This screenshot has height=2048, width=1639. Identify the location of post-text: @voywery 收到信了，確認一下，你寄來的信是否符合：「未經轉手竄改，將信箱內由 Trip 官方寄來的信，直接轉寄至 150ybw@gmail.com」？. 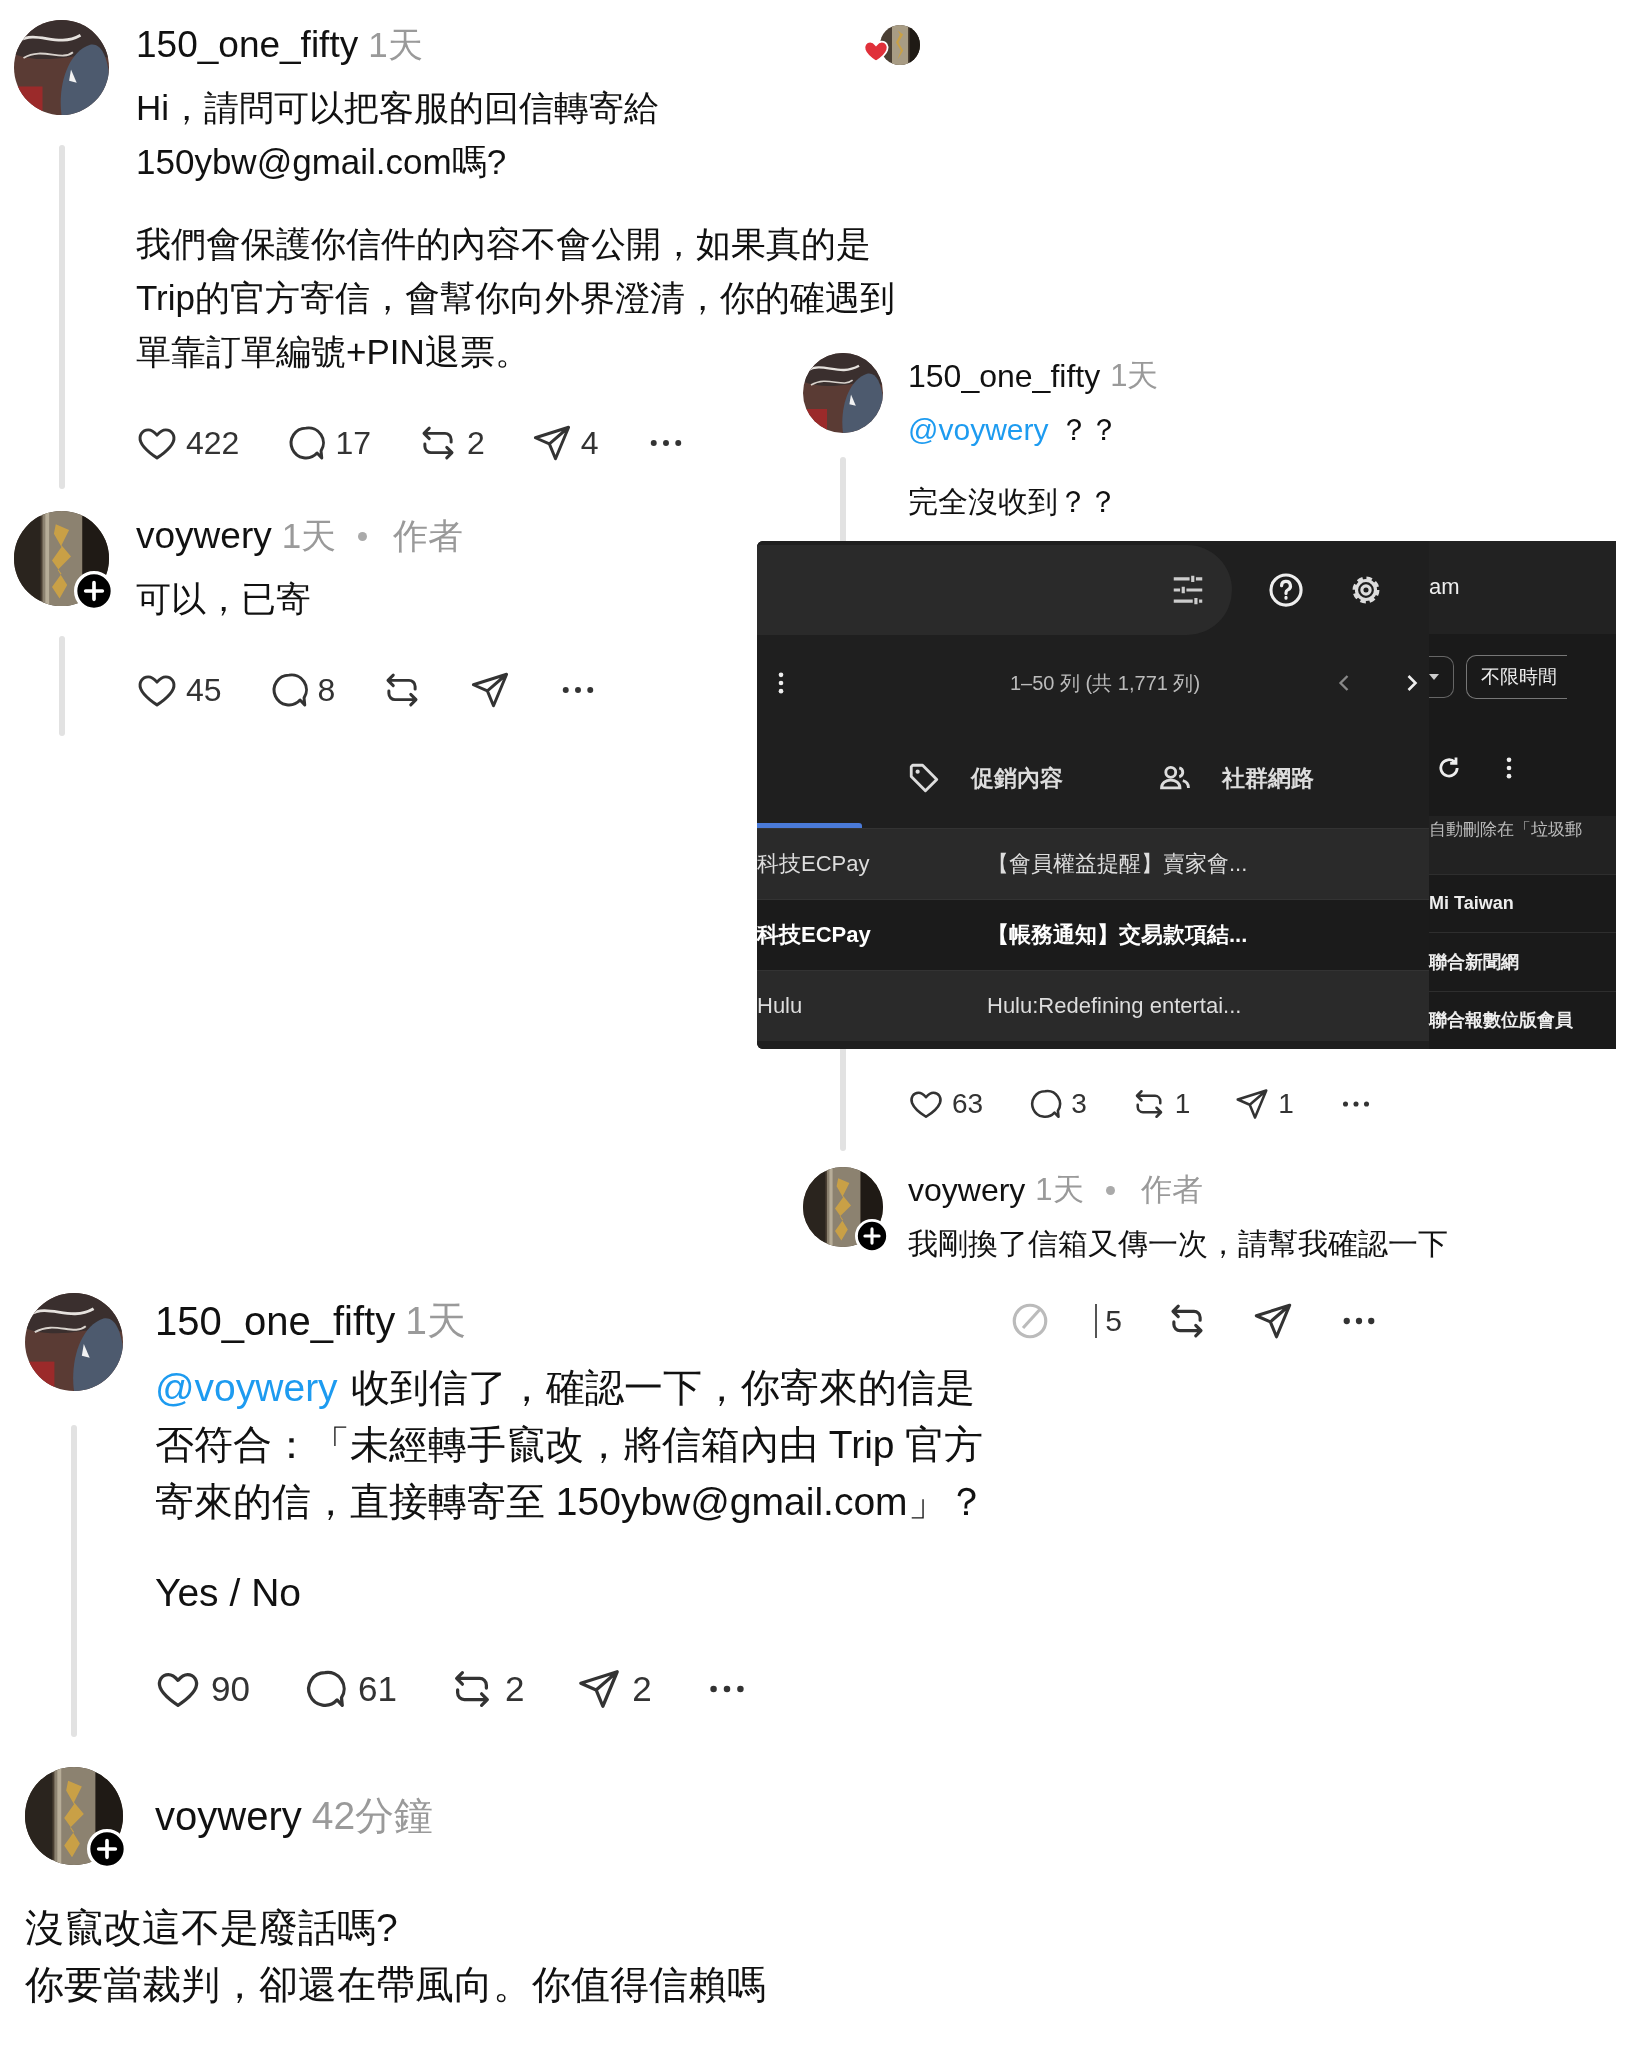
(571, 1445).